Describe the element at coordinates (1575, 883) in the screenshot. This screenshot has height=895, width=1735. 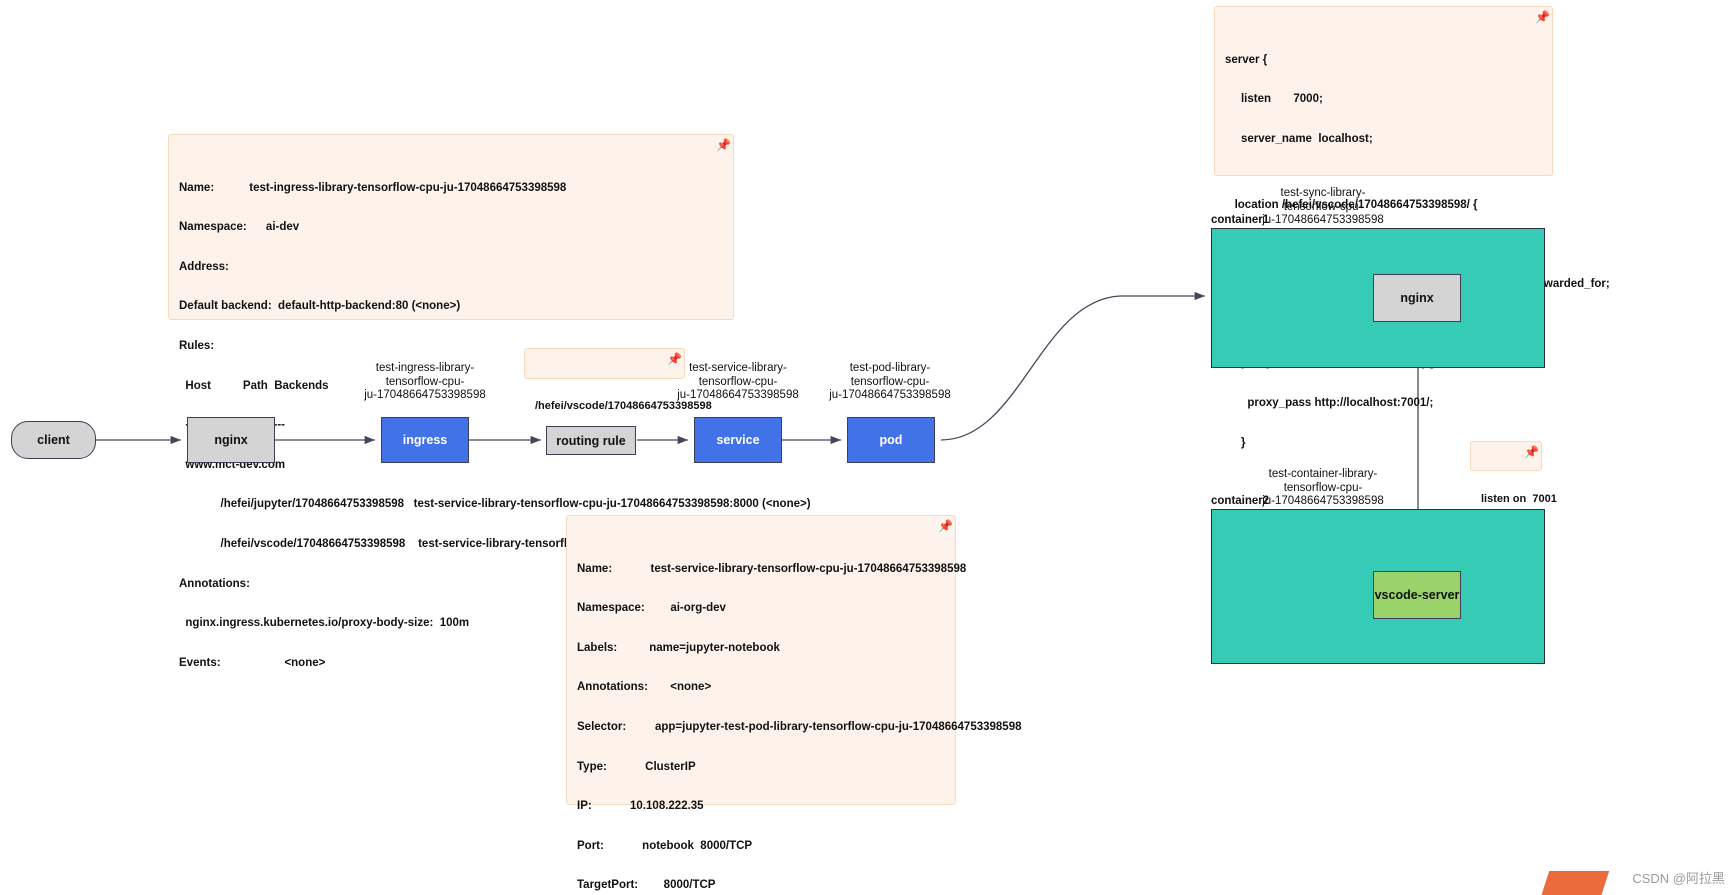
I see `watermark-mark` at that location.